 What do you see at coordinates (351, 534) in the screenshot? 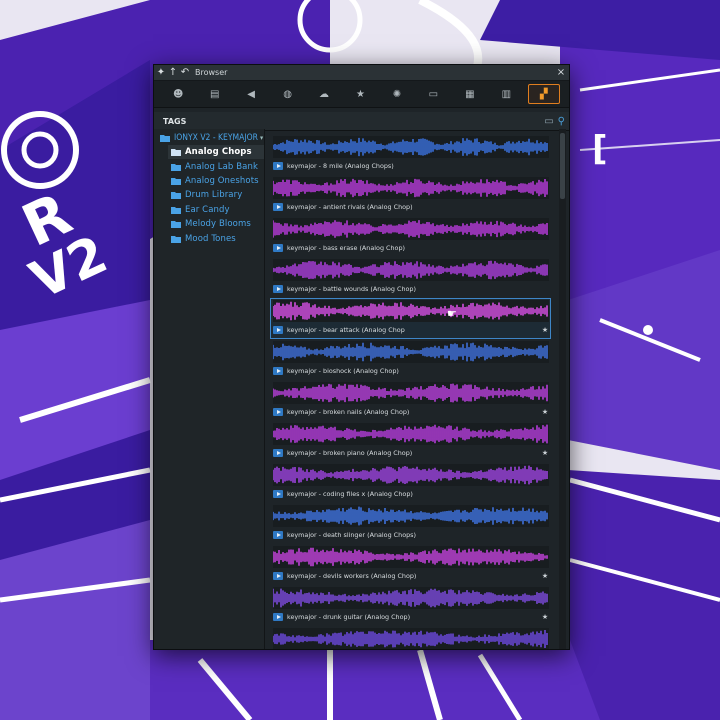
I see `sample-name: keymajor - death slinger (Analog Chops)` at bounding box center [351, 534].